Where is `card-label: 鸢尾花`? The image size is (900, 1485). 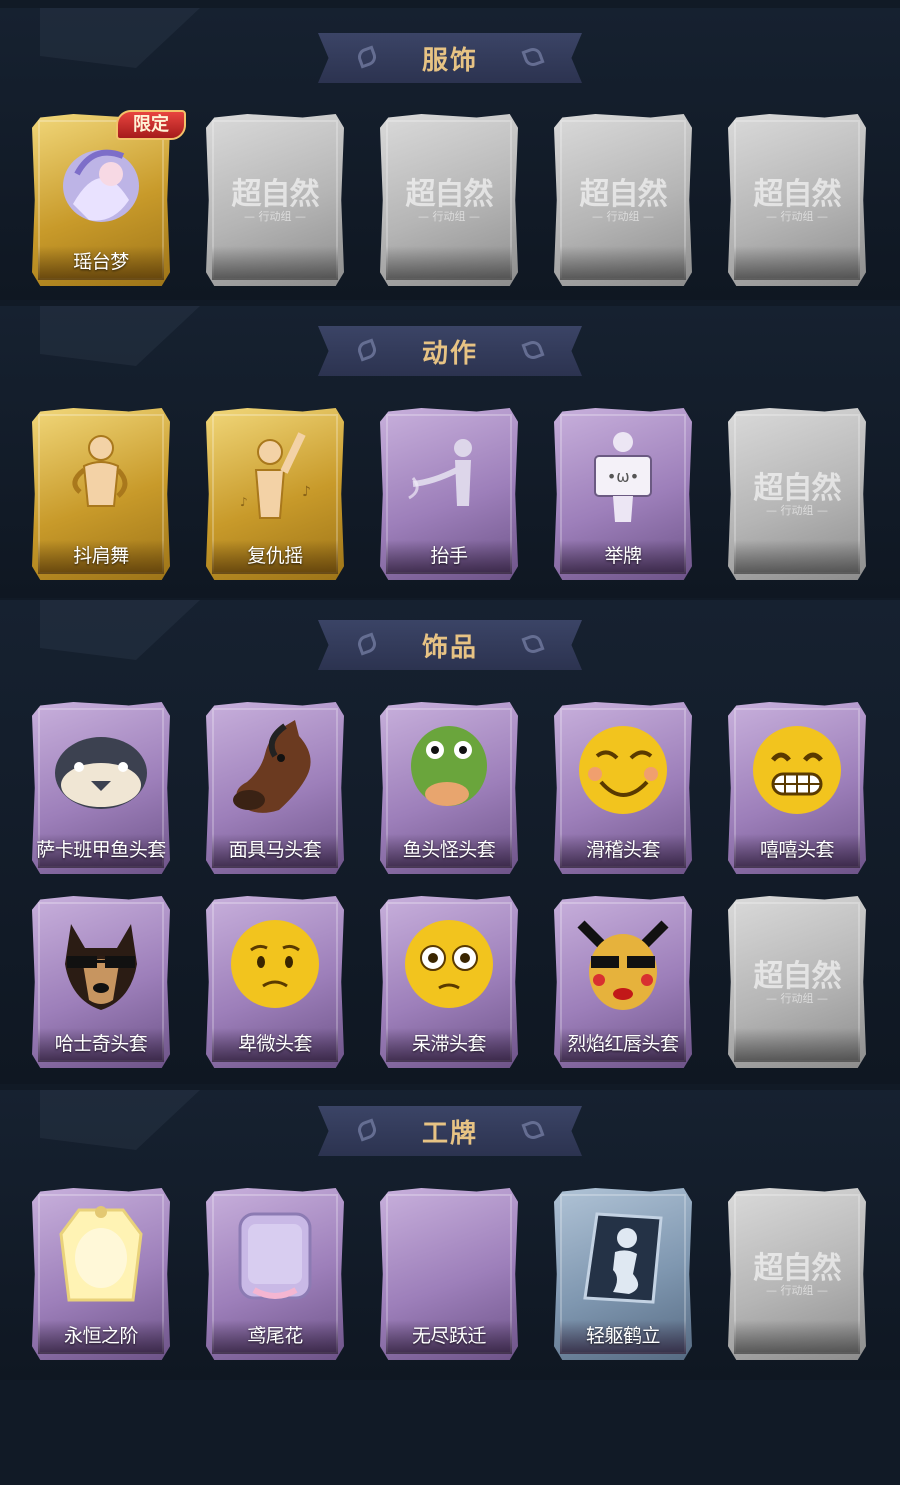 card-label: 鸢尾花 is located at coordinates (275, 1336).